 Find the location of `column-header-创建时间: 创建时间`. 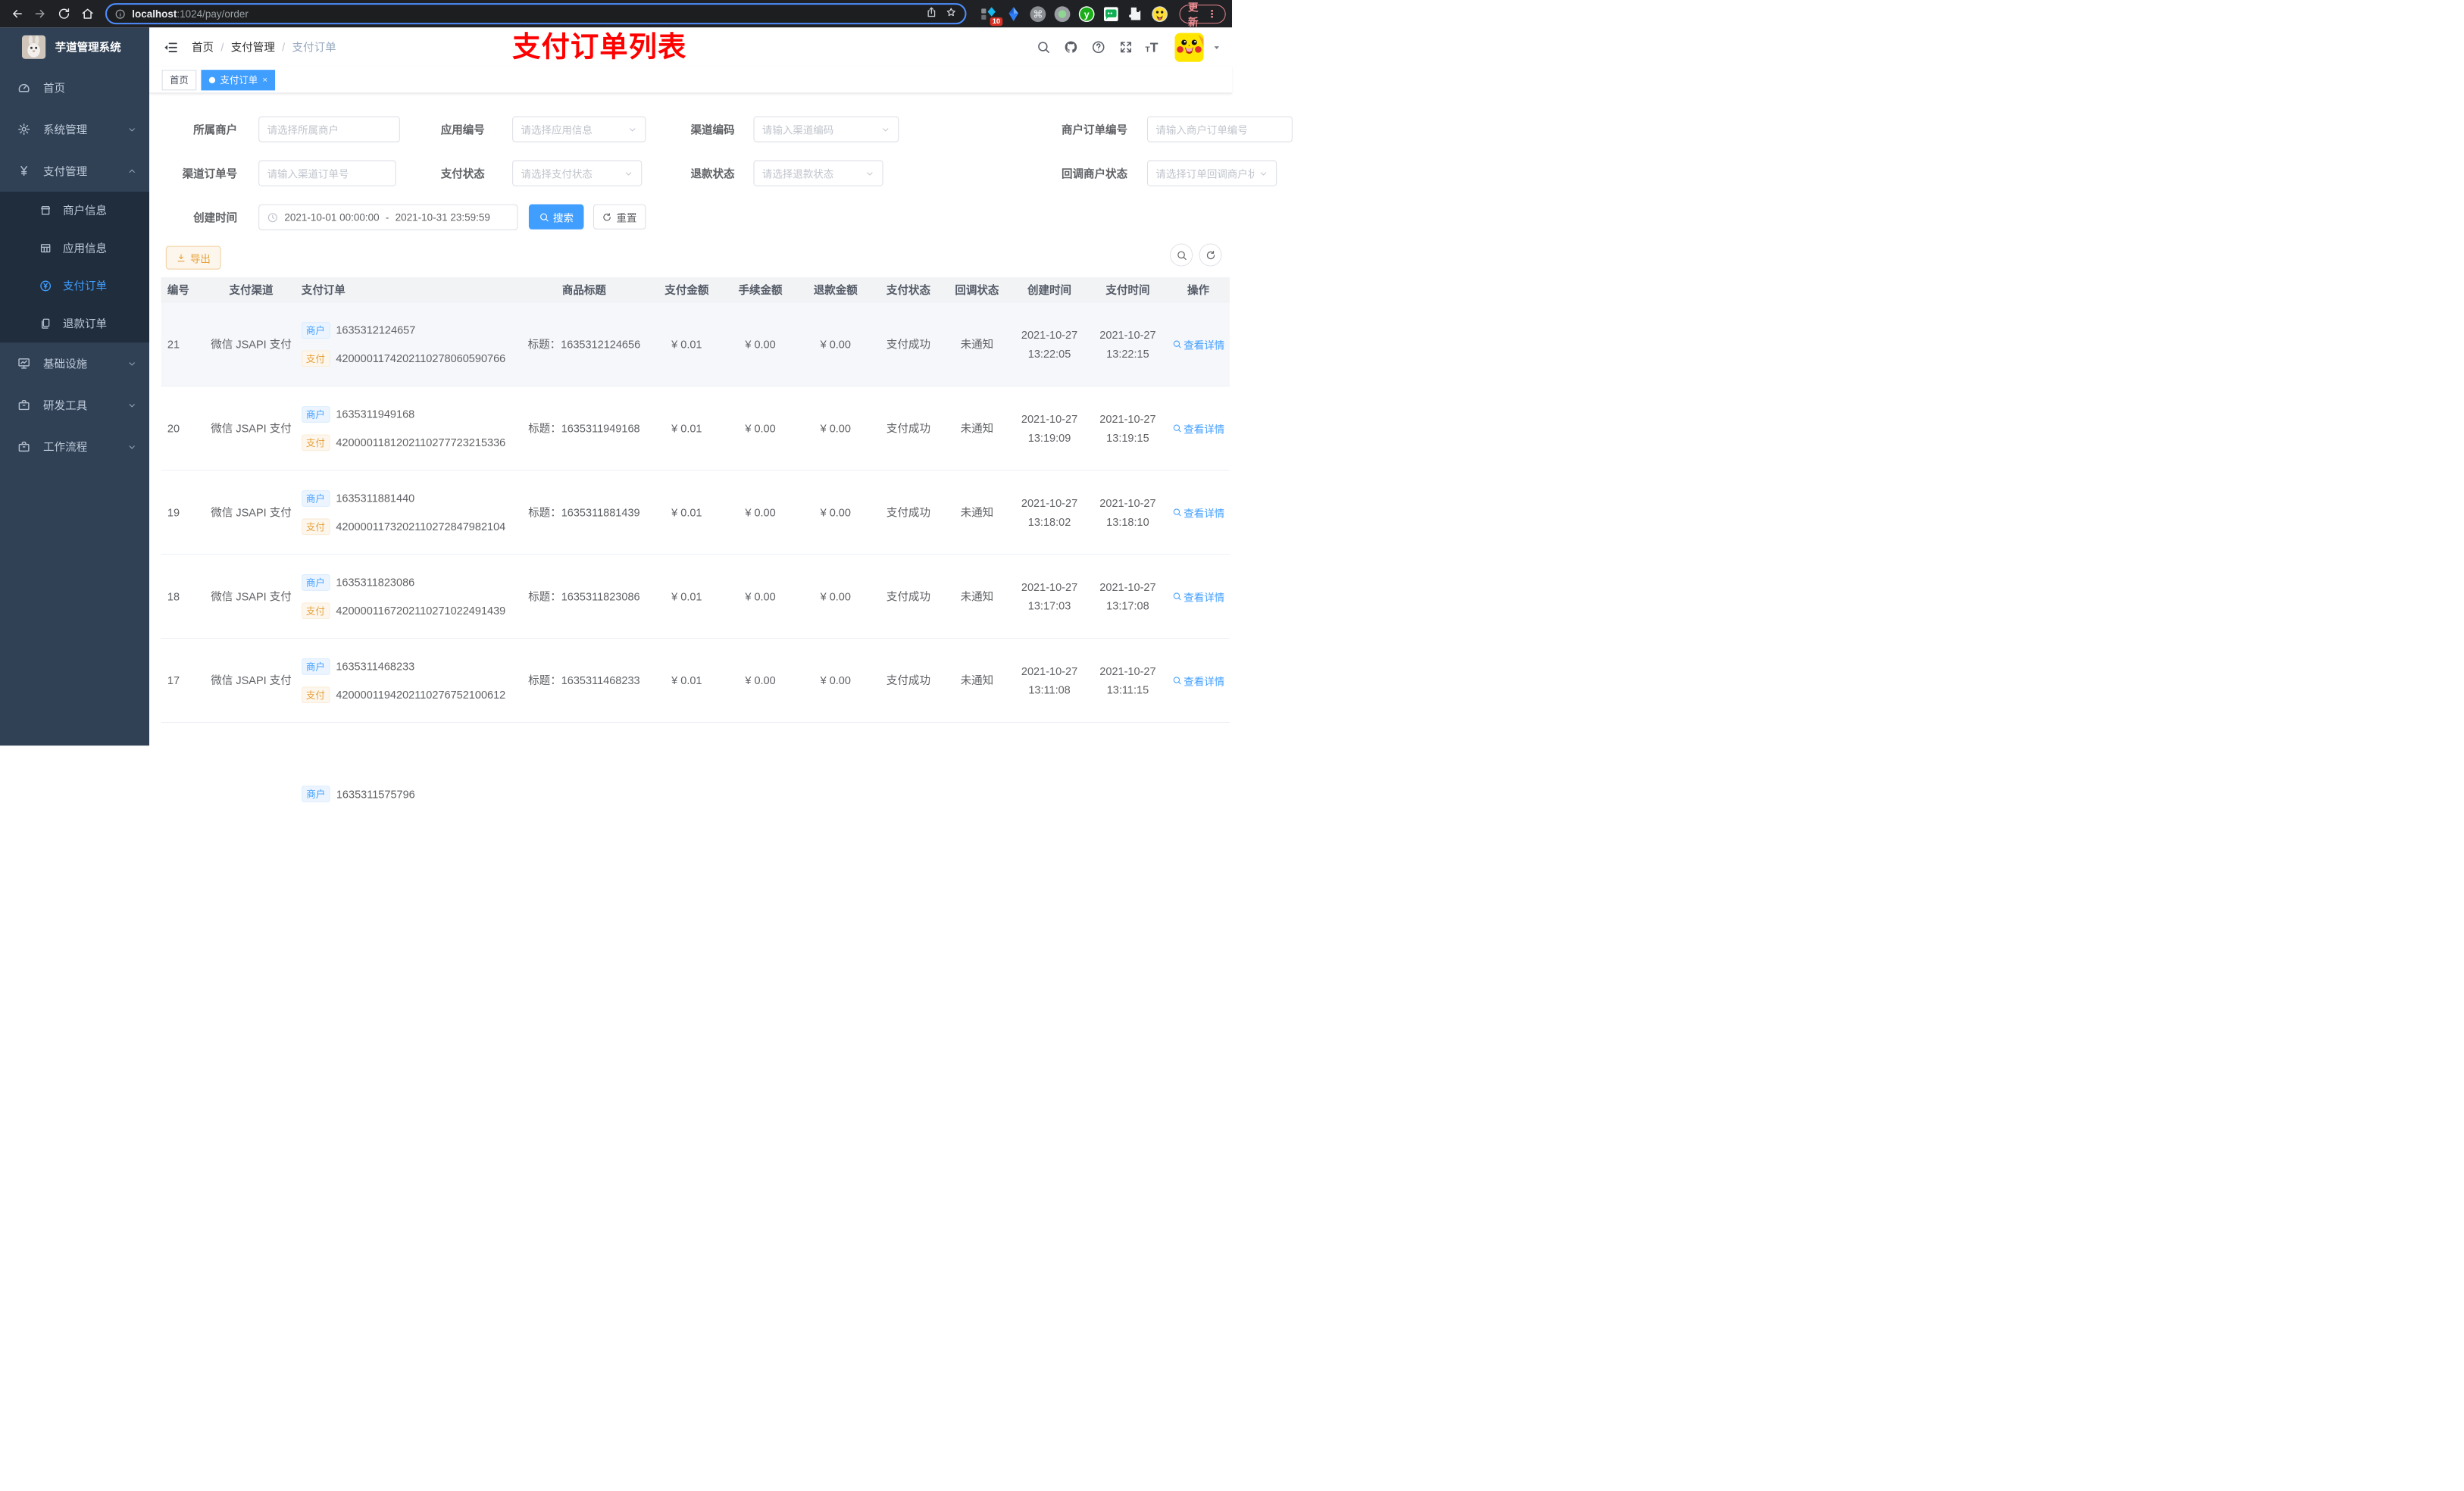

column-header-创建时间: 创建时间 is located at coordinates (1049, 289).